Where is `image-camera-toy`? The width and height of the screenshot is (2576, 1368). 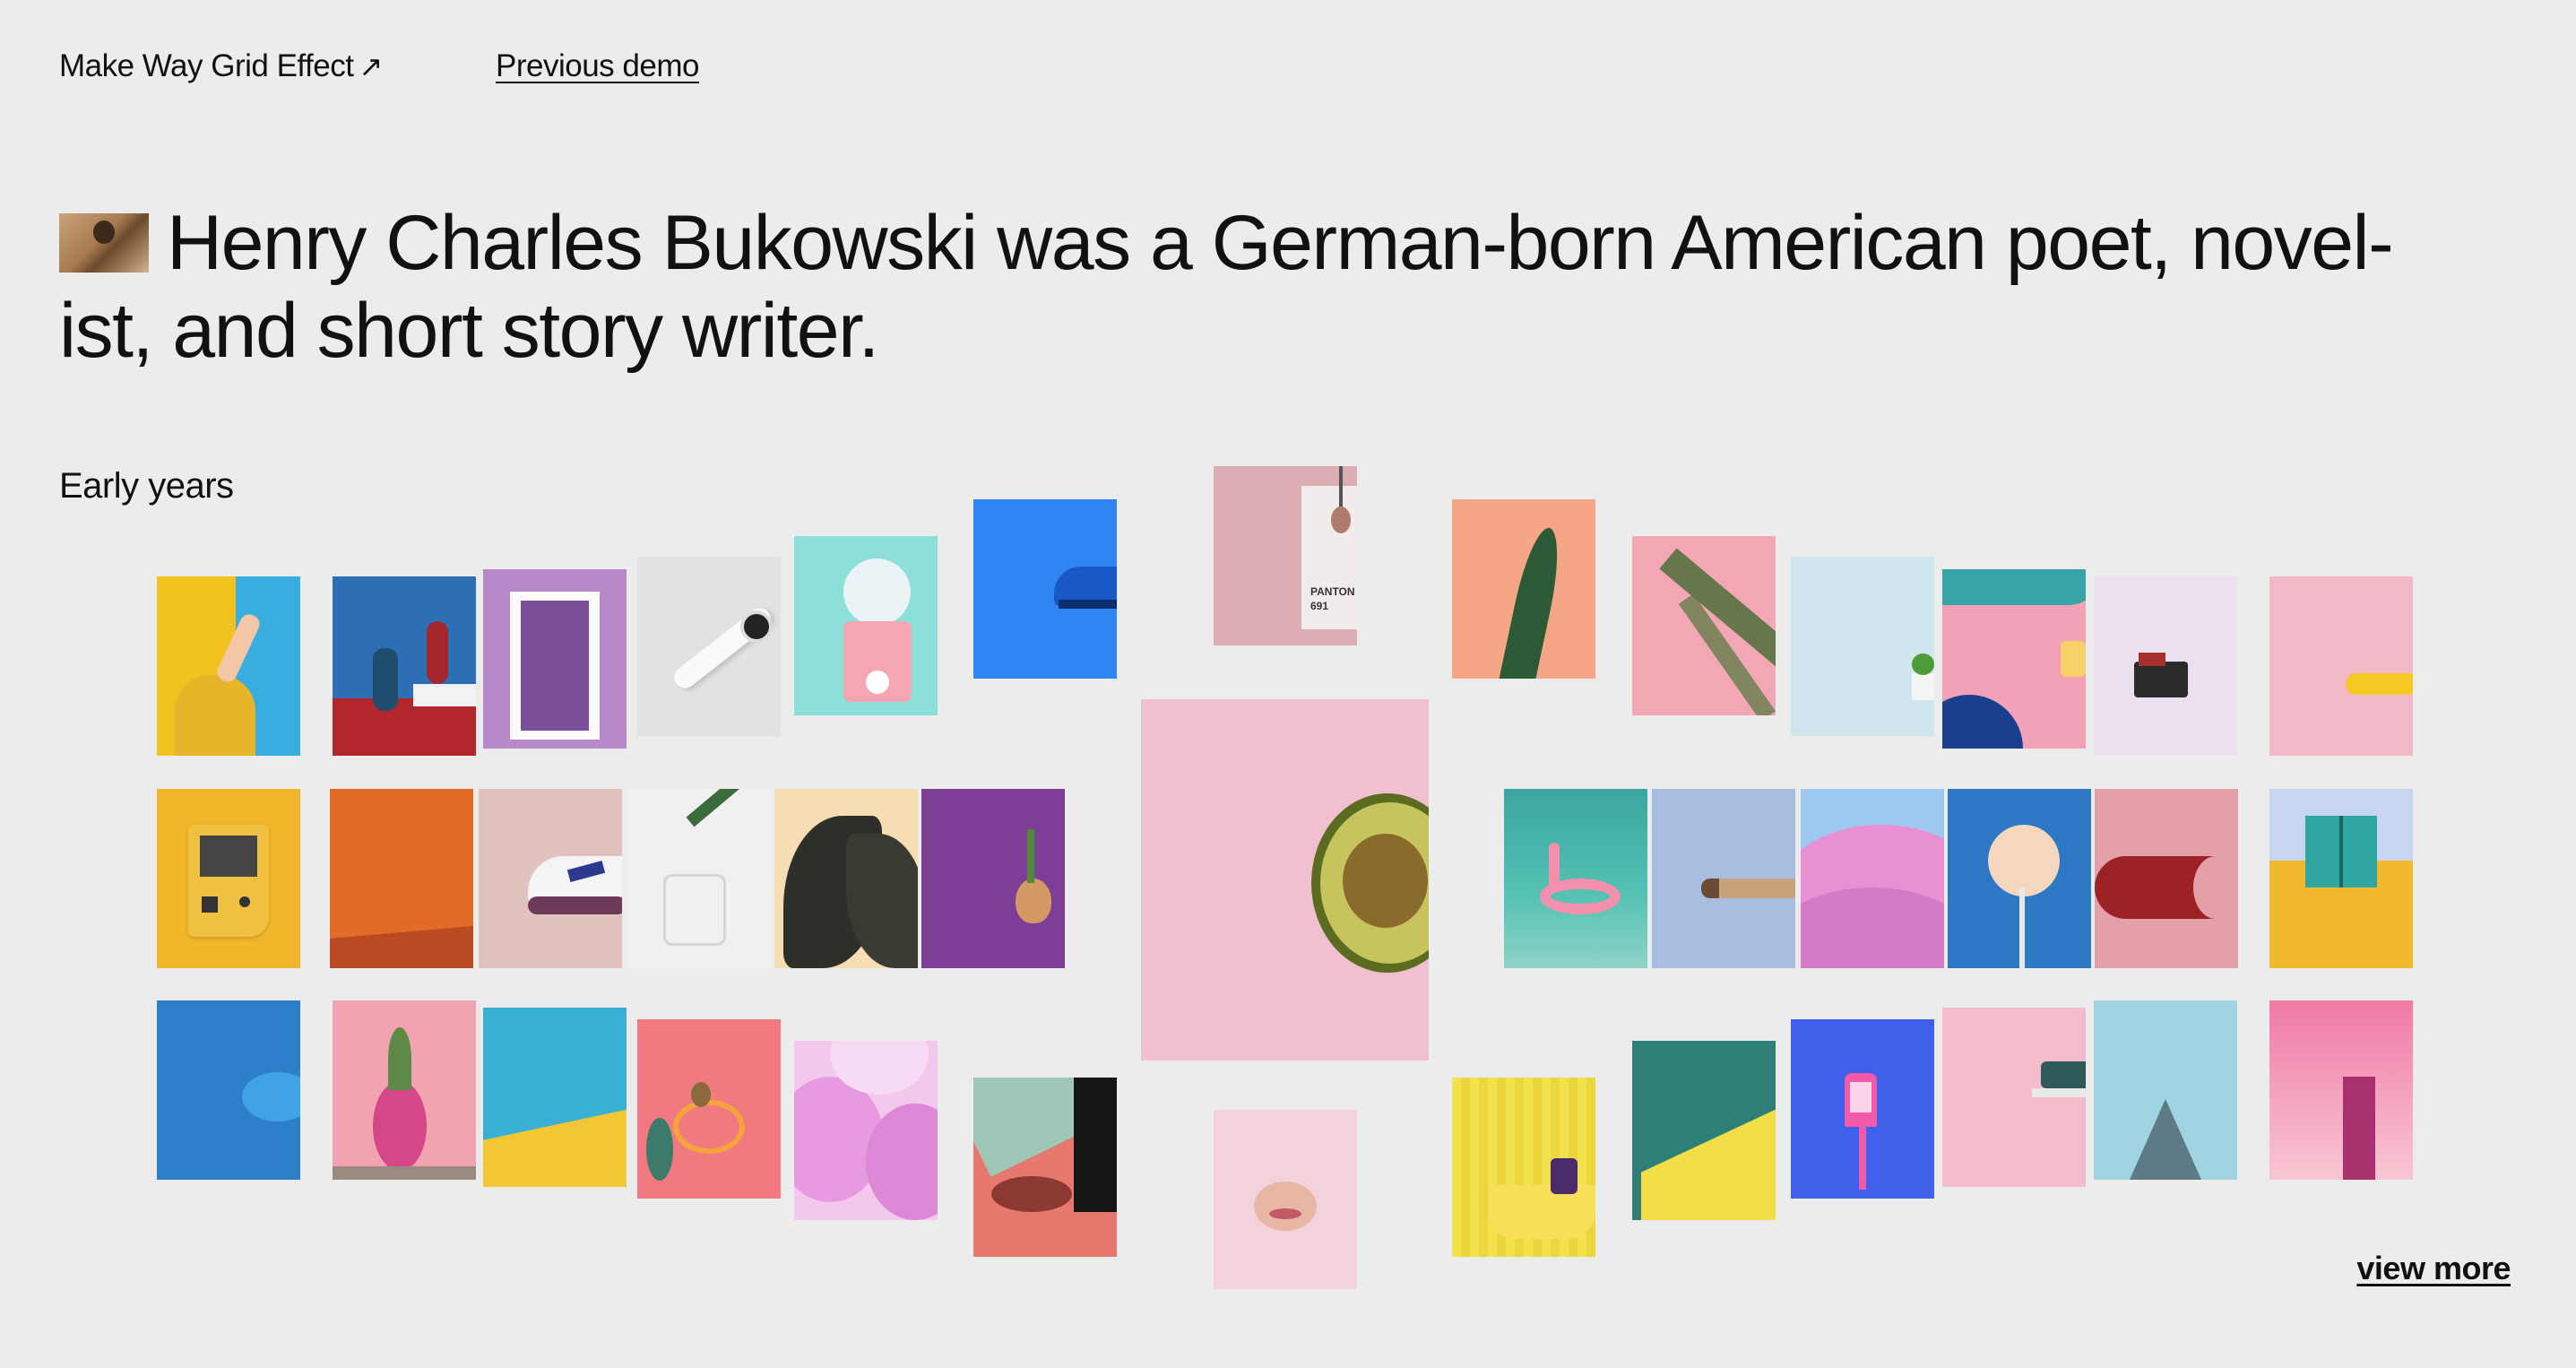 image-camera-toy is located at coordinates (2165, 666).